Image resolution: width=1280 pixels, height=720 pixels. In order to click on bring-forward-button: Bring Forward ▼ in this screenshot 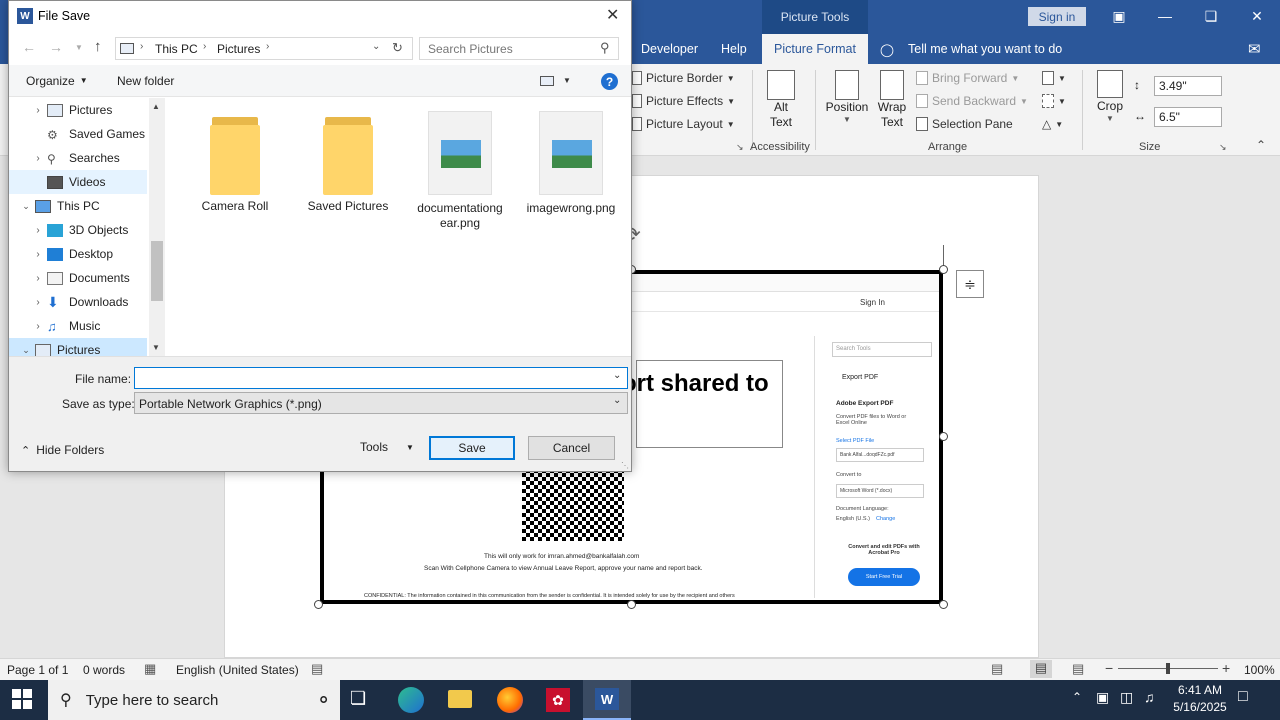, I will do `click(967, 78)`.